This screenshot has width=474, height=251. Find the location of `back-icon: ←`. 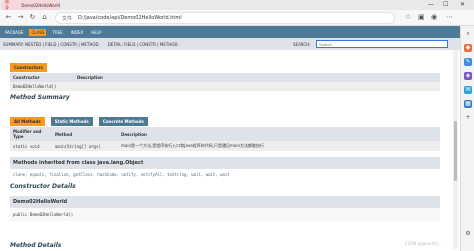

back-icon: ← is located at coordinates (8, 17).